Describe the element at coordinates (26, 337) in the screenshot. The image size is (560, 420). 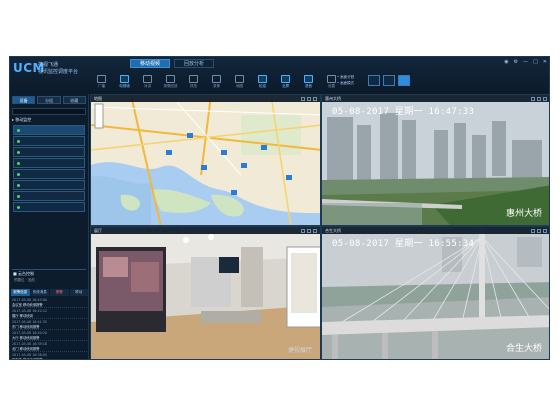
I see `alarm-message: 大厅 移动侦测报警` at that location.